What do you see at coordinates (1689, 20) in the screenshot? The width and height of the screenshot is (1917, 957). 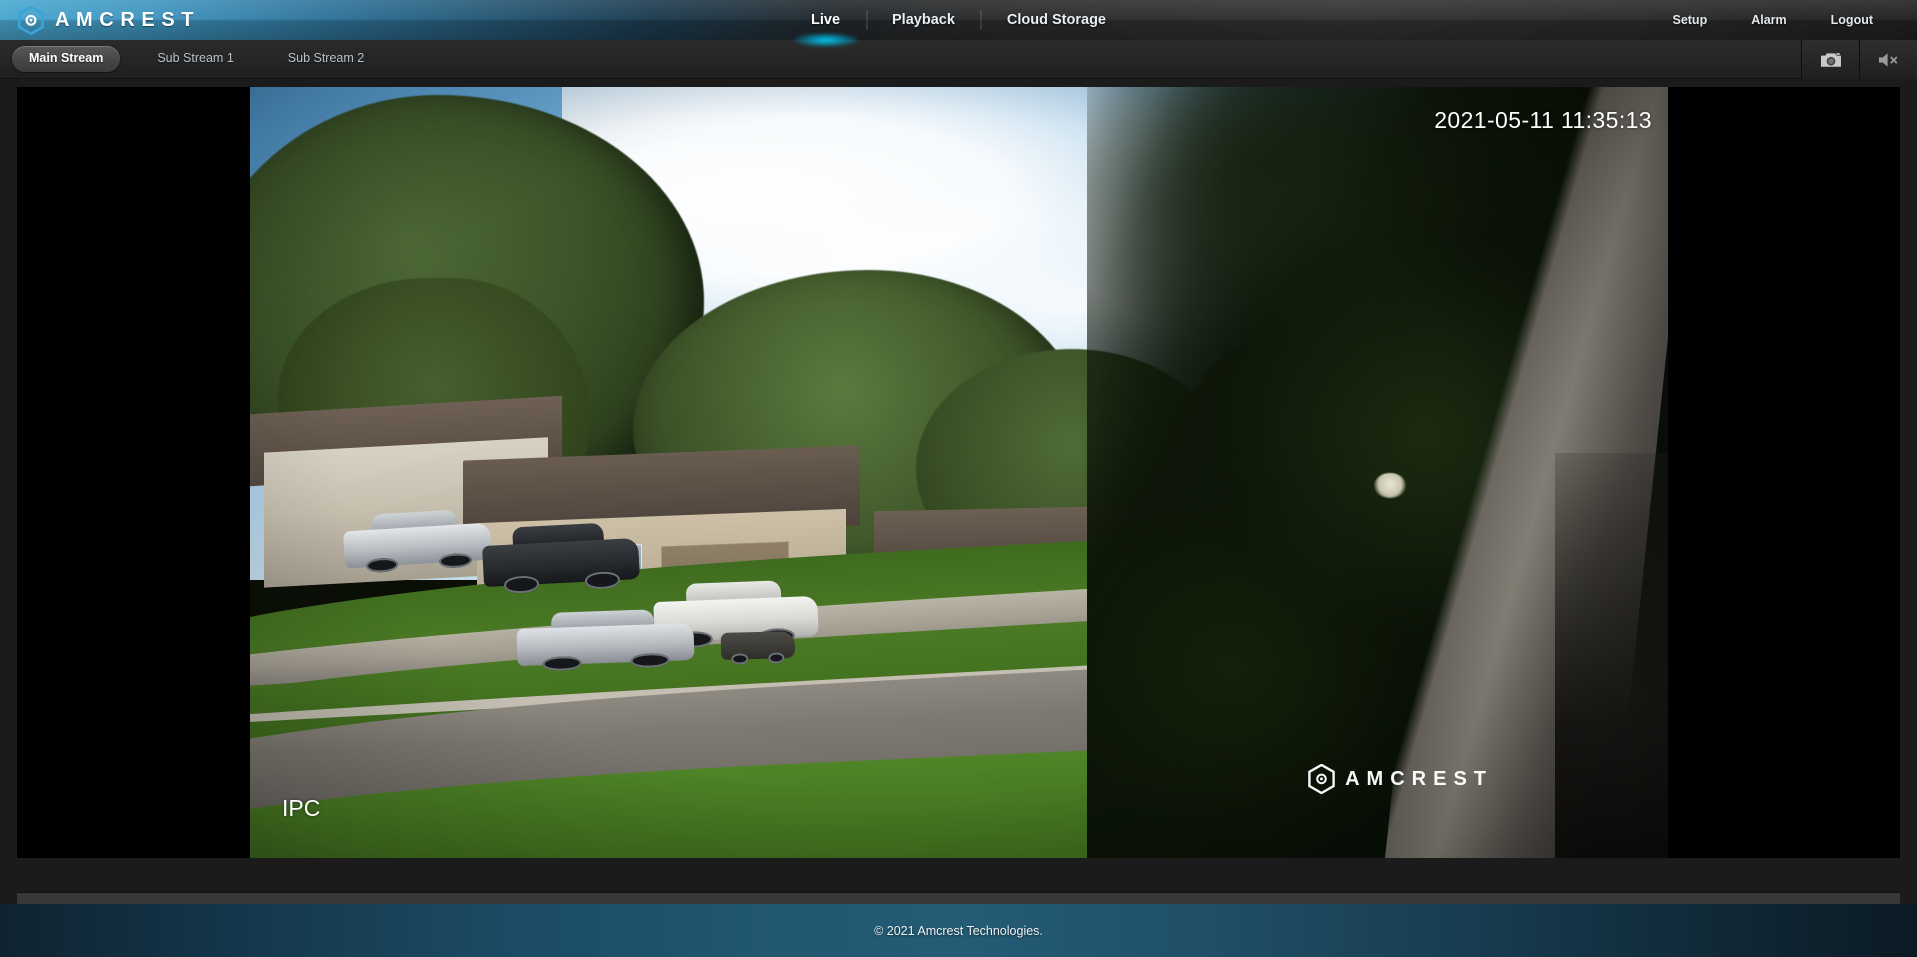 I see `nav-item-setup: Setup` at bounding box center [1689, 20].